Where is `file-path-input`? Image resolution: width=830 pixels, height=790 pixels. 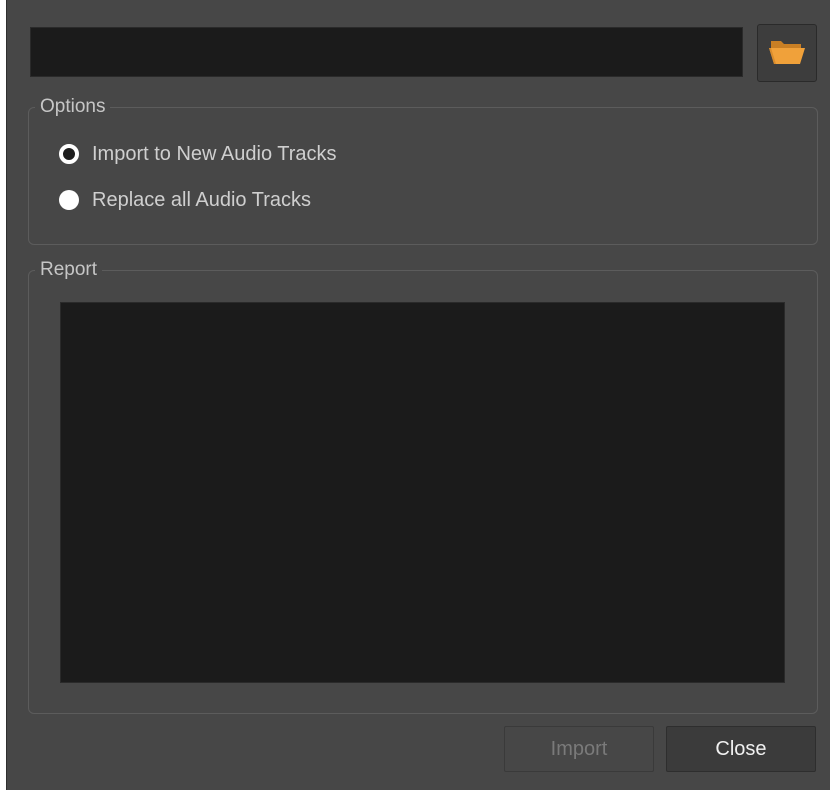 file-path-input is located at coordinates (386, 52).